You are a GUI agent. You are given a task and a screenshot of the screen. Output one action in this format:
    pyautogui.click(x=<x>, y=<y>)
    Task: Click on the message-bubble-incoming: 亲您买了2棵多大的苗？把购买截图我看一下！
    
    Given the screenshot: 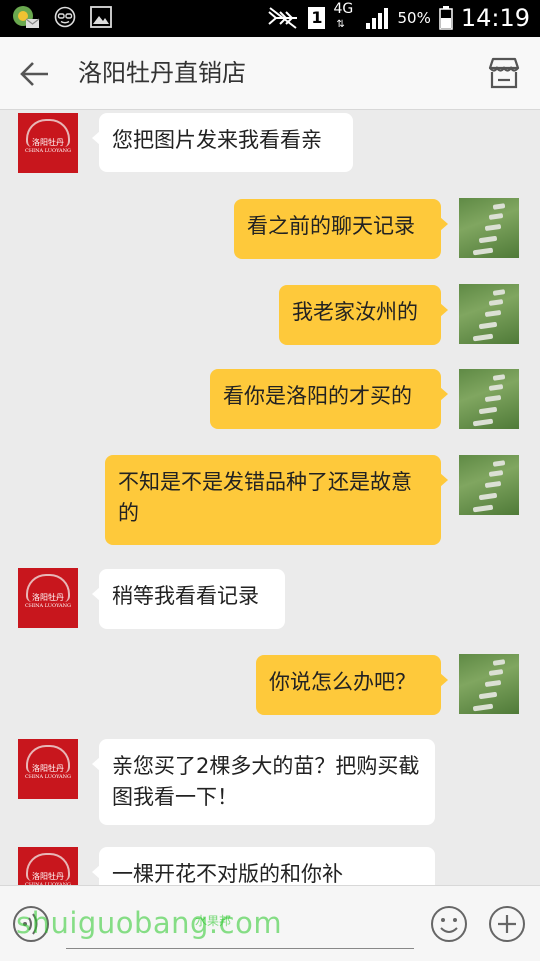 What is the action you would take?
    pyautogui.click(x=263, y=782)
    